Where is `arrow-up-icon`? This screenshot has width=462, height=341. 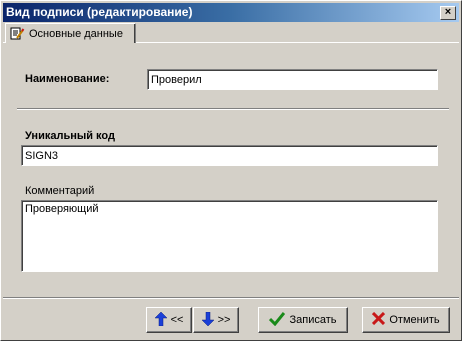
arrow-up-icon is located at coordinates (160, 320).